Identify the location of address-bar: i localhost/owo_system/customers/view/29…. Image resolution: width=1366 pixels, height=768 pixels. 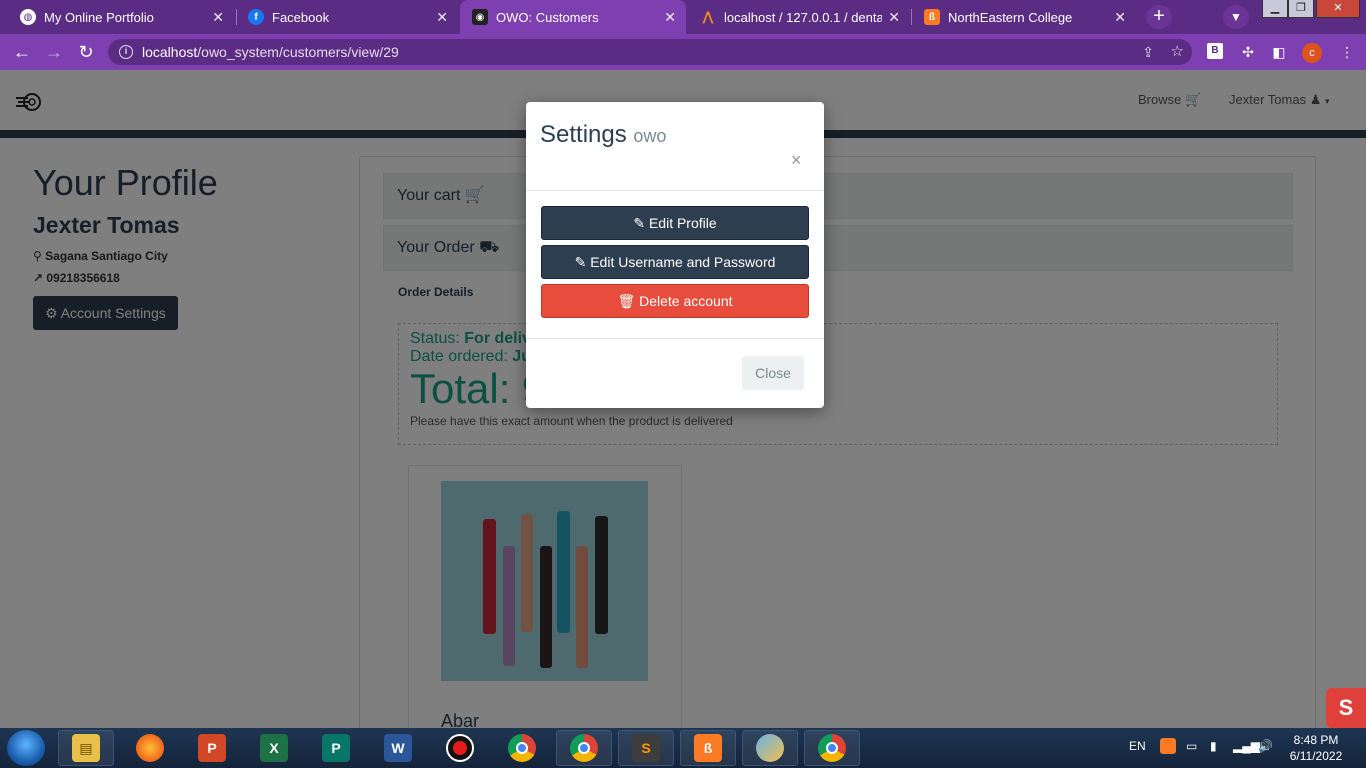
(650, 52).